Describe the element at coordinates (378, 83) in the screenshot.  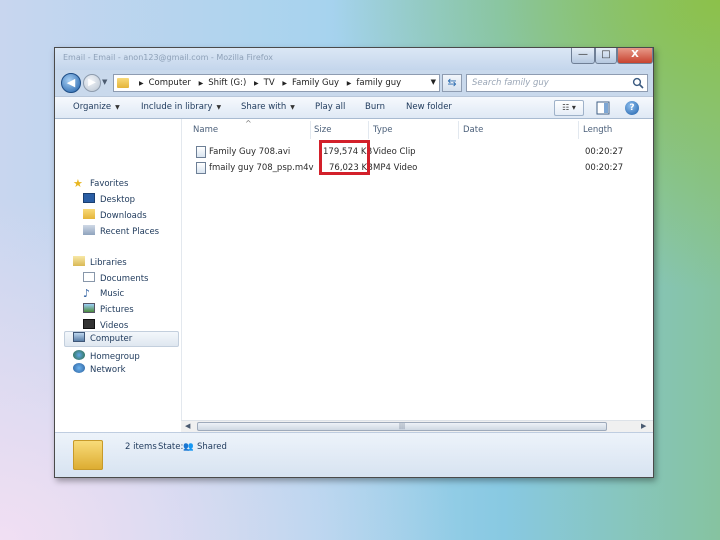
I see `breadcrumb-family-guy-folder: family guy` at that location.